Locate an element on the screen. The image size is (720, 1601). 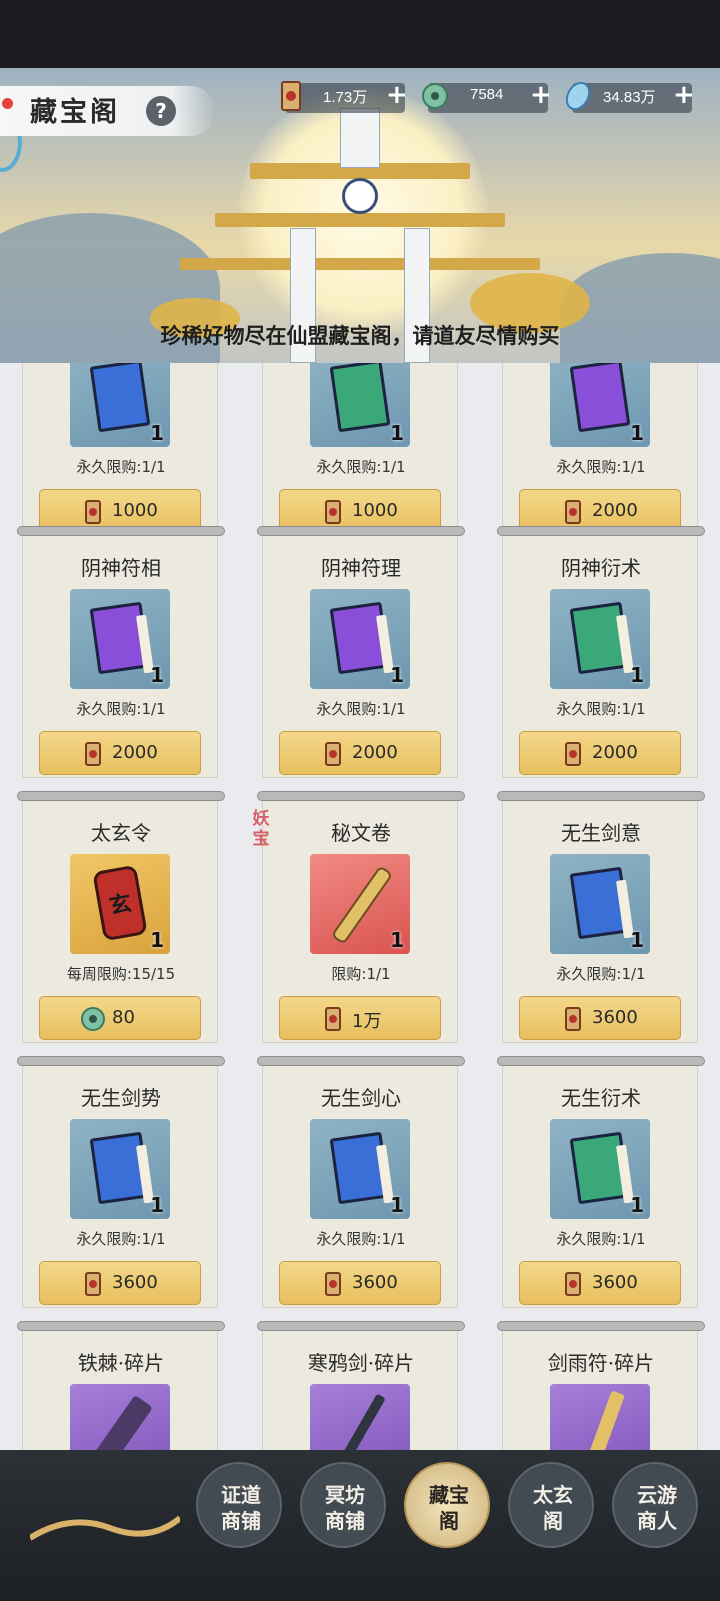
shop-item-card: 无生剑意 1 永久限购:1/1 3600 is located at coordinates (601, 917).